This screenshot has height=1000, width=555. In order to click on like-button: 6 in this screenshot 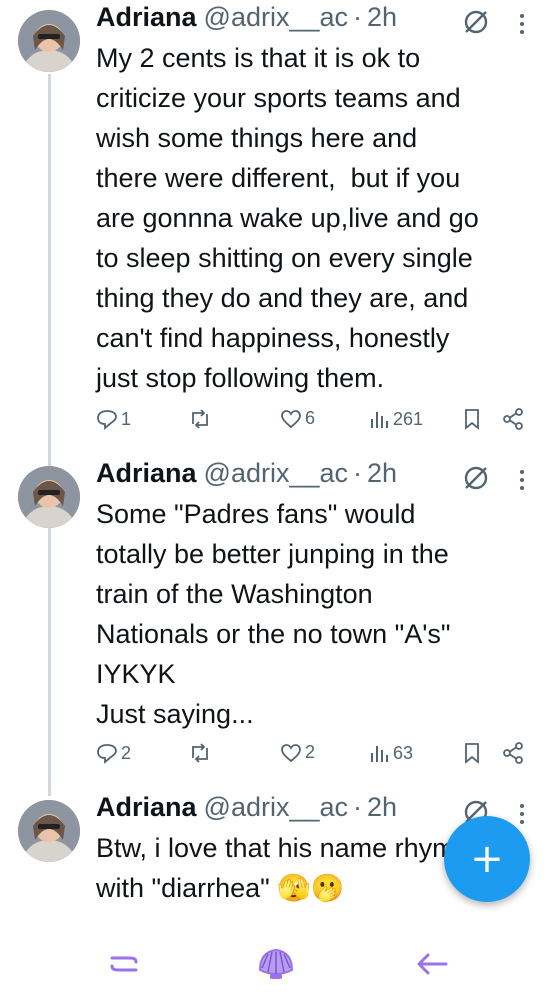, I will do `click(297, 418)`.